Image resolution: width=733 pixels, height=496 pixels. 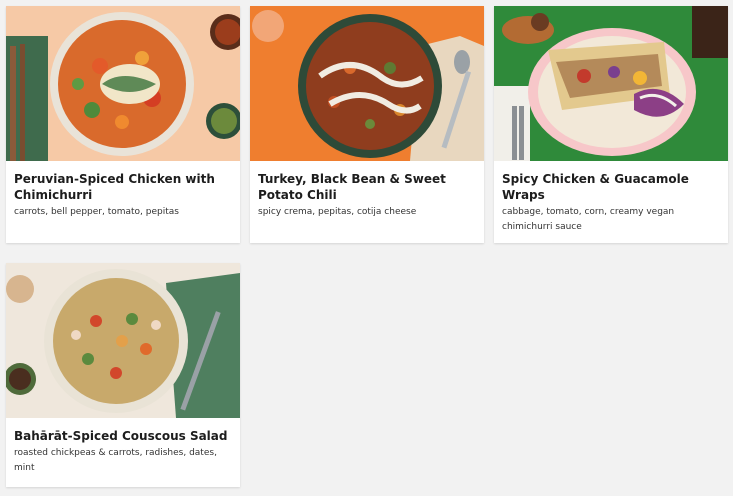 What do you see at coordinates (611, 83) in the screenshot?
I see `recipe-photo-chicken-wraps` at bounding box center [611, 83].